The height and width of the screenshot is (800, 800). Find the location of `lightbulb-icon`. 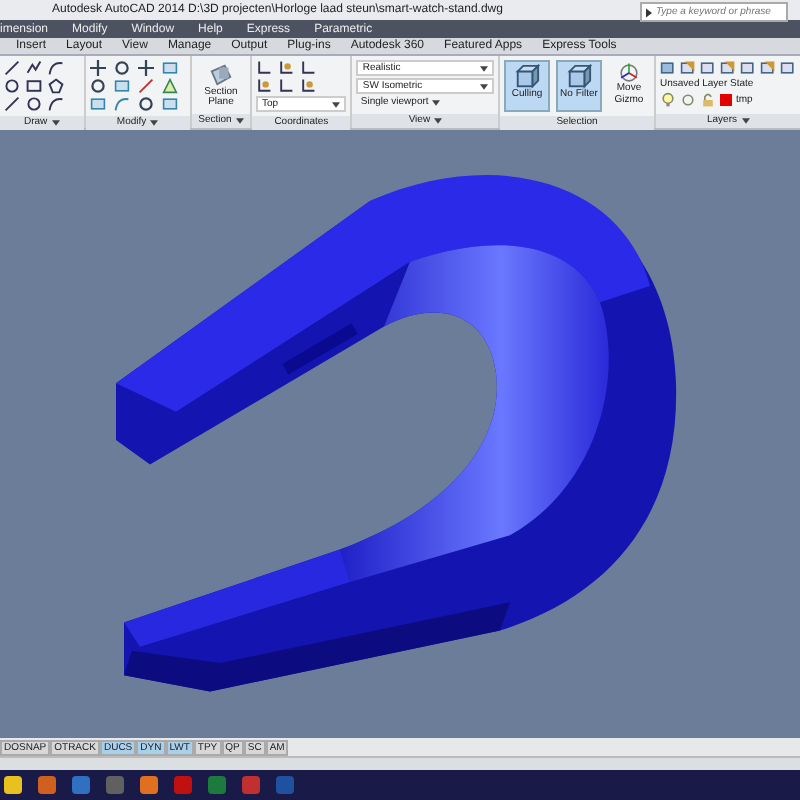

lightbulb-icon is located at coordinates (668, 100).